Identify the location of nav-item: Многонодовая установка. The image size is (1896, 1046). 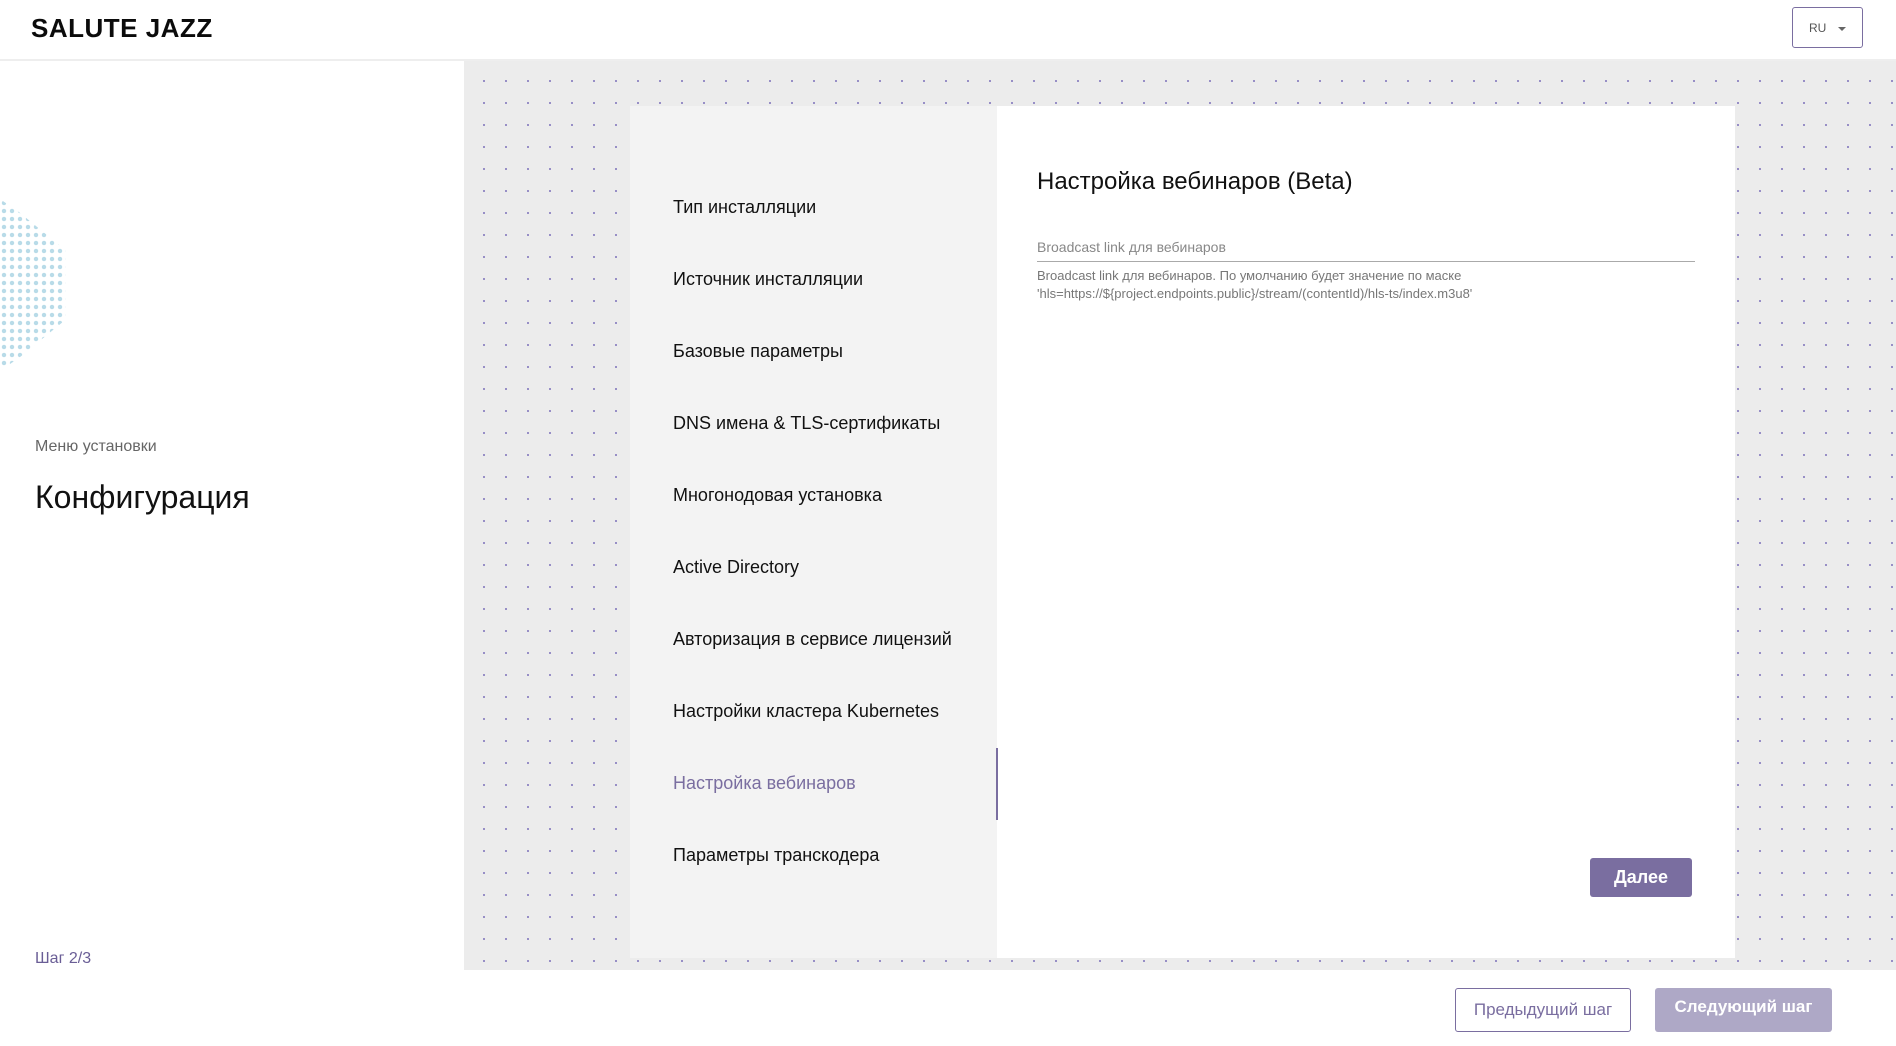
(777, 495).